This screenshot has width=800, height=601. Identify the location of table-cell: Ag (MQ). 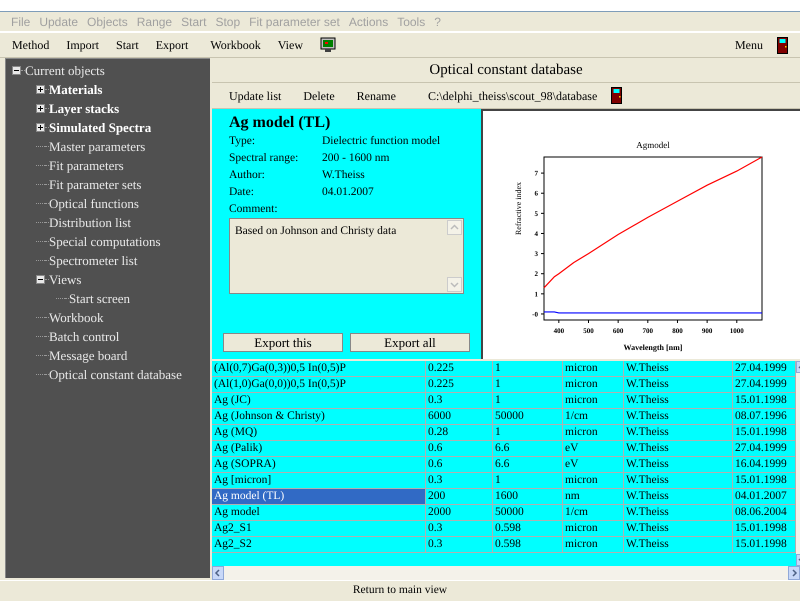
(319, 432).